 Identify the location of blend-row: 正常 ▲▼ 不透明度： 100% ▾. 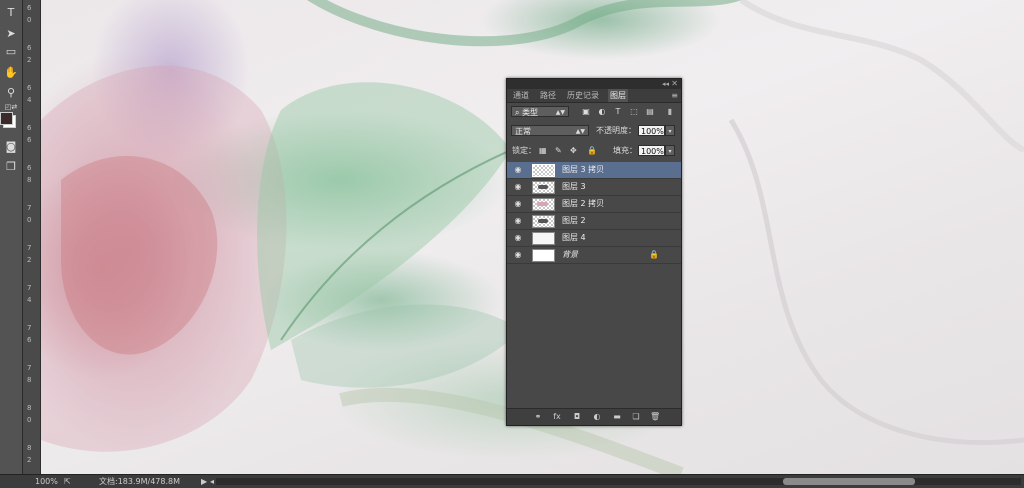
(594, 131).